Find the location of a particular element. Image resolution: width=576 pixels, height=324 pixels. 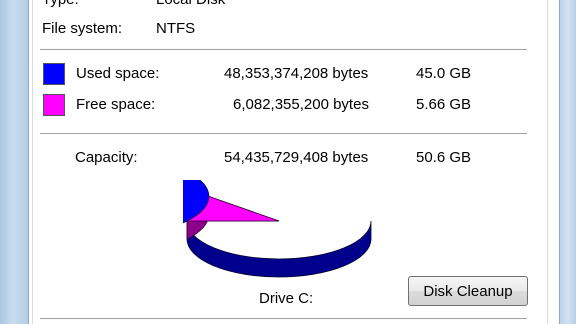

free-space-color-swatch is located at coordinates (54, 105).